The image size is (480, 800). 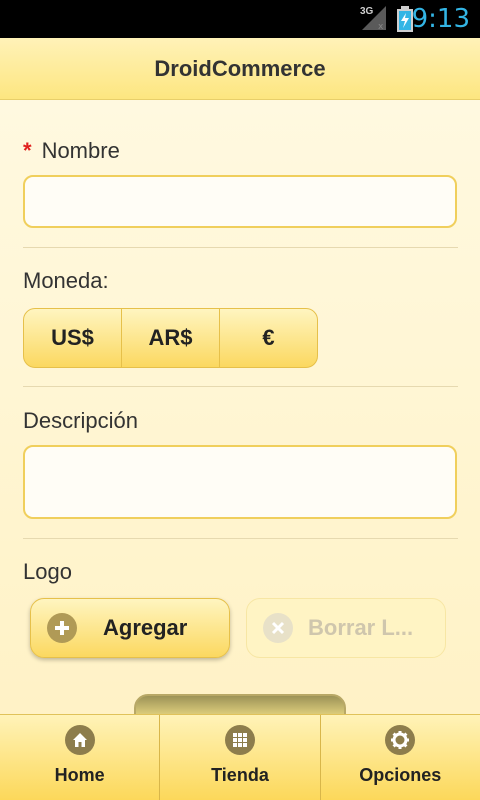 I want to click on currency-ars-button: AR$, so click(x=171, y=338).